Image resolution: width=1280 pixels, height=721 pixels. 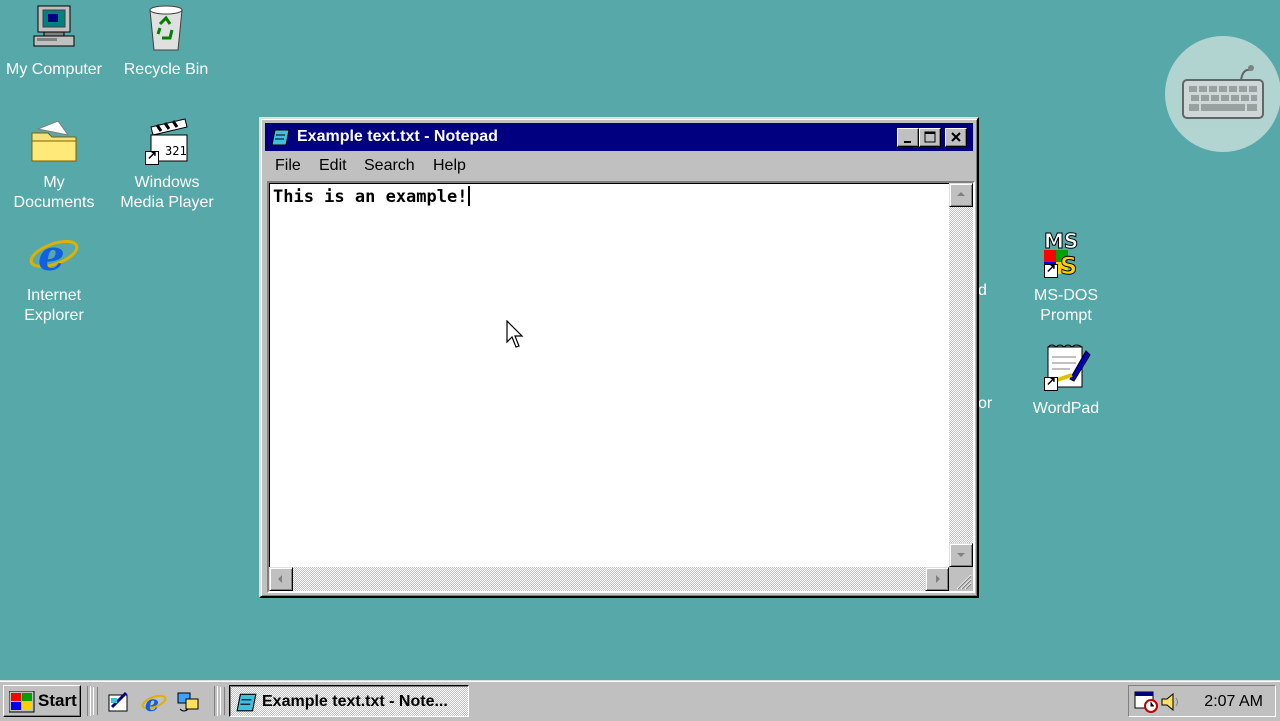 I want to click on recycle-bin-icon, so click(x=166, y=28).